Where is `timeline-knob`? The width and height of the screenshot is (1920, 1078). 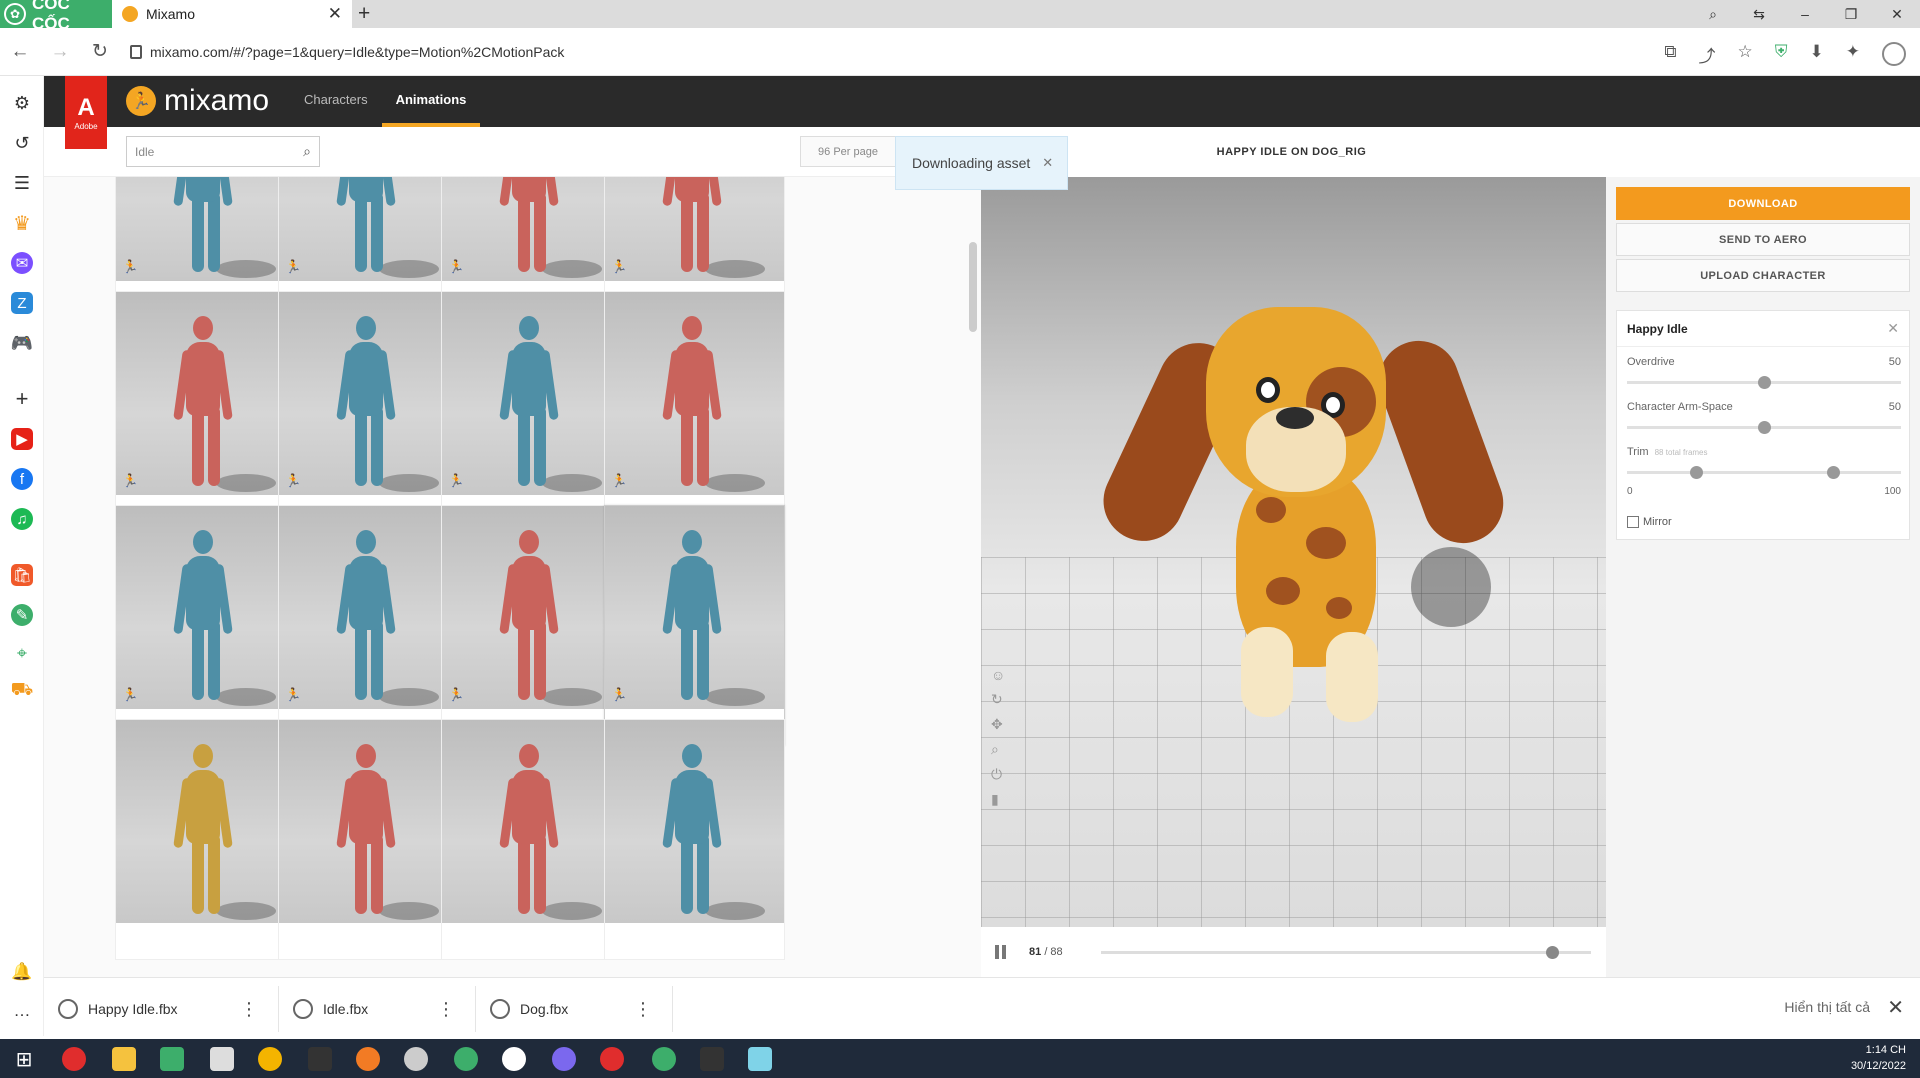
timeline-knob is located at coordinates (1552, 952).